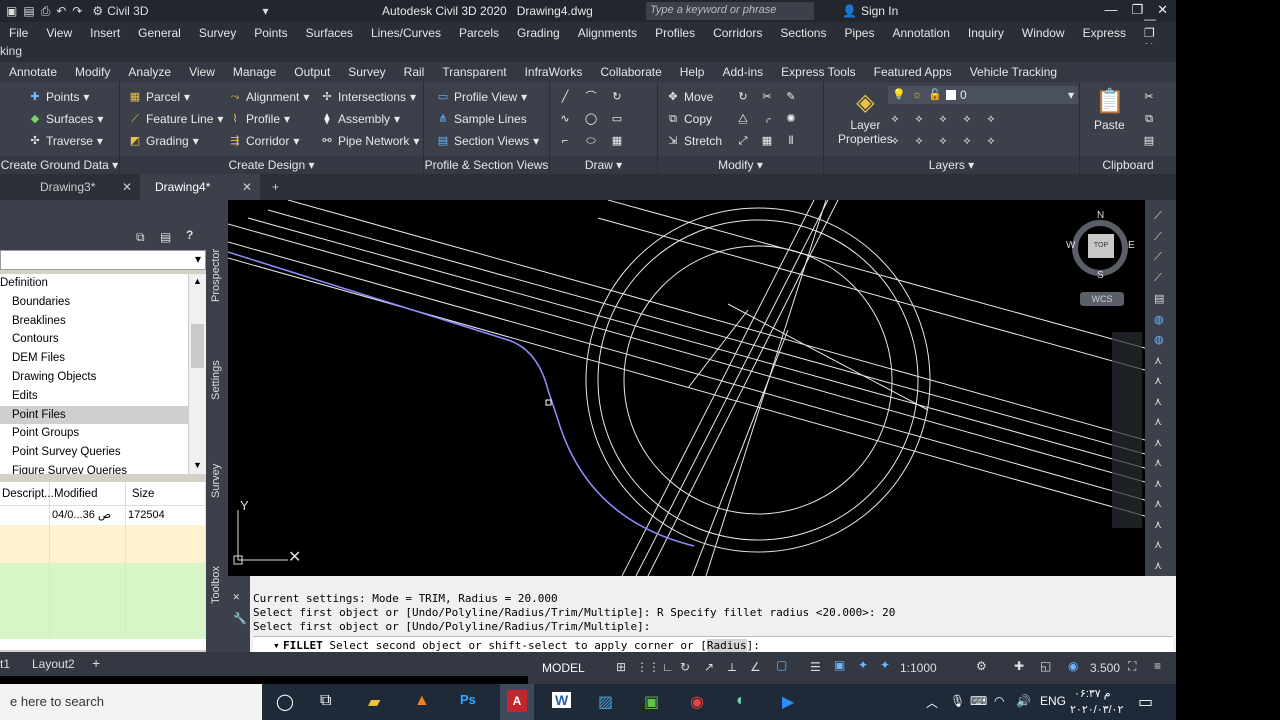  I want to click on paste-button: 📋 Paste, so click(1109, 110).